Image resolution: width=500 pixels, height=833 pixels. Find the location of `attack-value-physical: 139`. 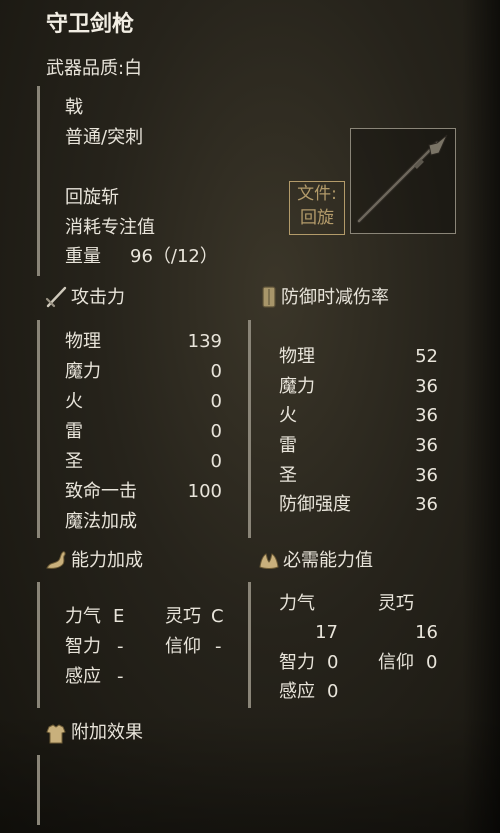

attack-value-physical: 139 is located at coordinates (204, 341).